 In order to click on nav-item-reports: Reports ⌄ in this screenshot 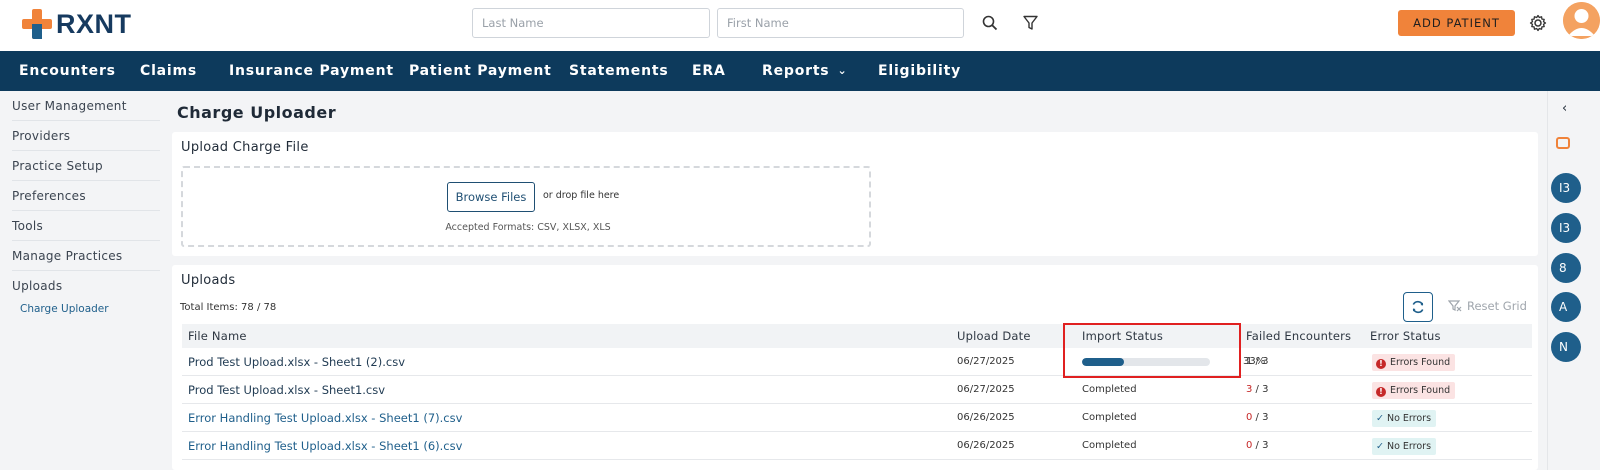, I will do `click(804, 71)`.